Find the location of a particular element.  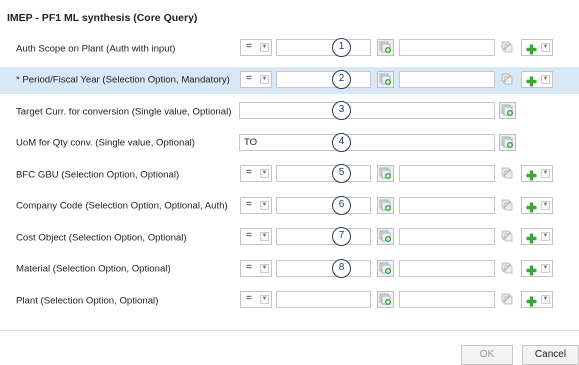

row-number-badge: 8 is located at coordinates (341, 268).